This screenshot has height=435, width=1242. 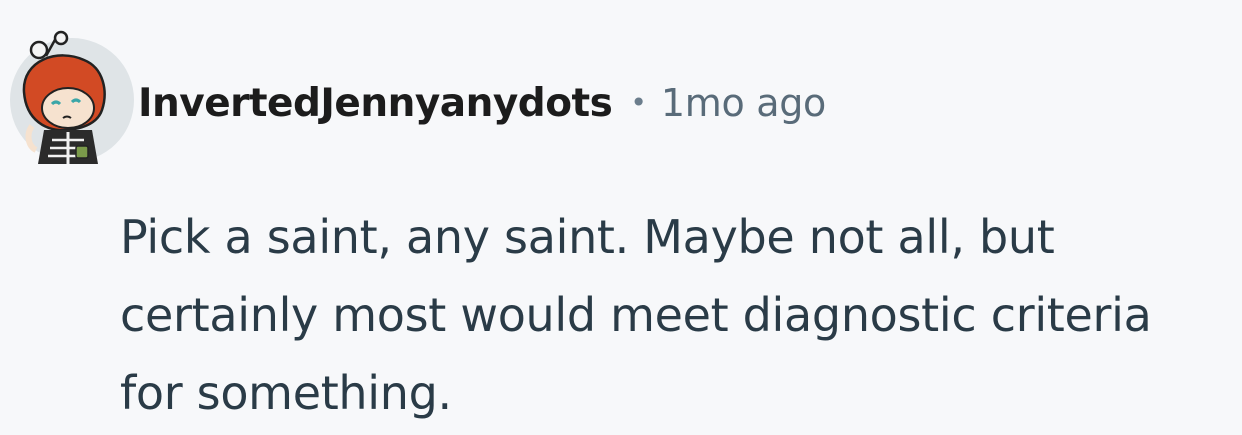 What do you see at coordinates (375, 103) in the screenshot?
I see `username-link: InvertedJennyanydots` at bounding box center [375, 103].